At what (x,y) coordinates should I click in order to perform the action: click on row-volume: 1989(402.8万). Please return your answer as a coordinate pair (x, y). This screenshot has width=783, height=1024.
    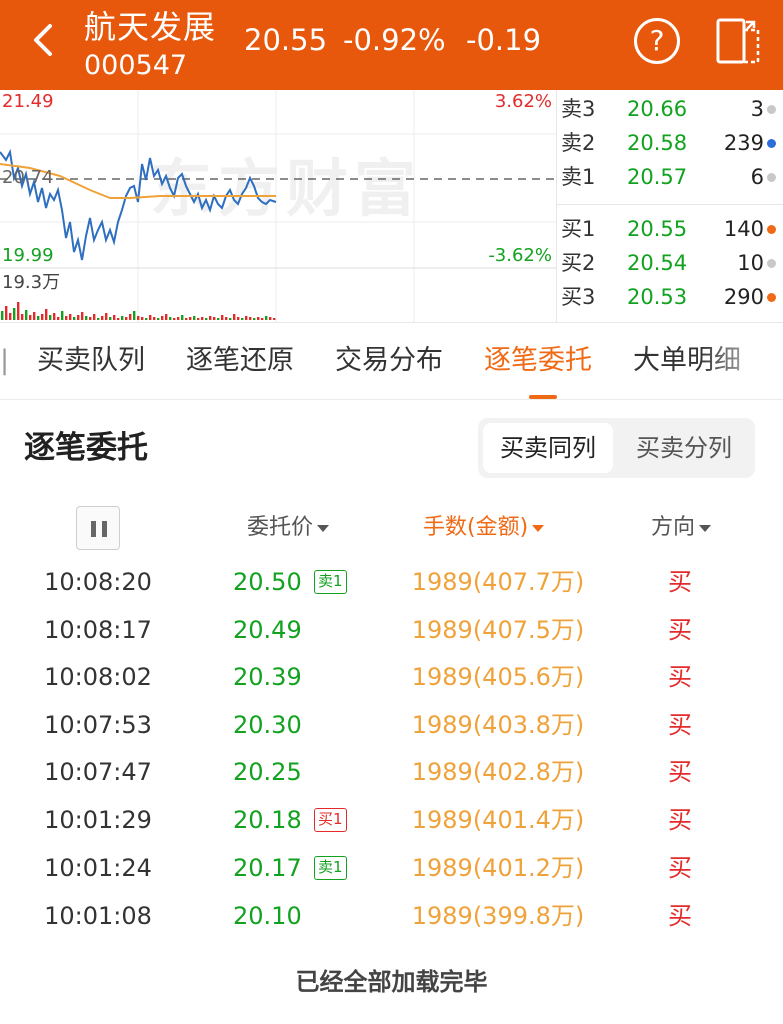
    Looking at the image, I should click on (498, 772).